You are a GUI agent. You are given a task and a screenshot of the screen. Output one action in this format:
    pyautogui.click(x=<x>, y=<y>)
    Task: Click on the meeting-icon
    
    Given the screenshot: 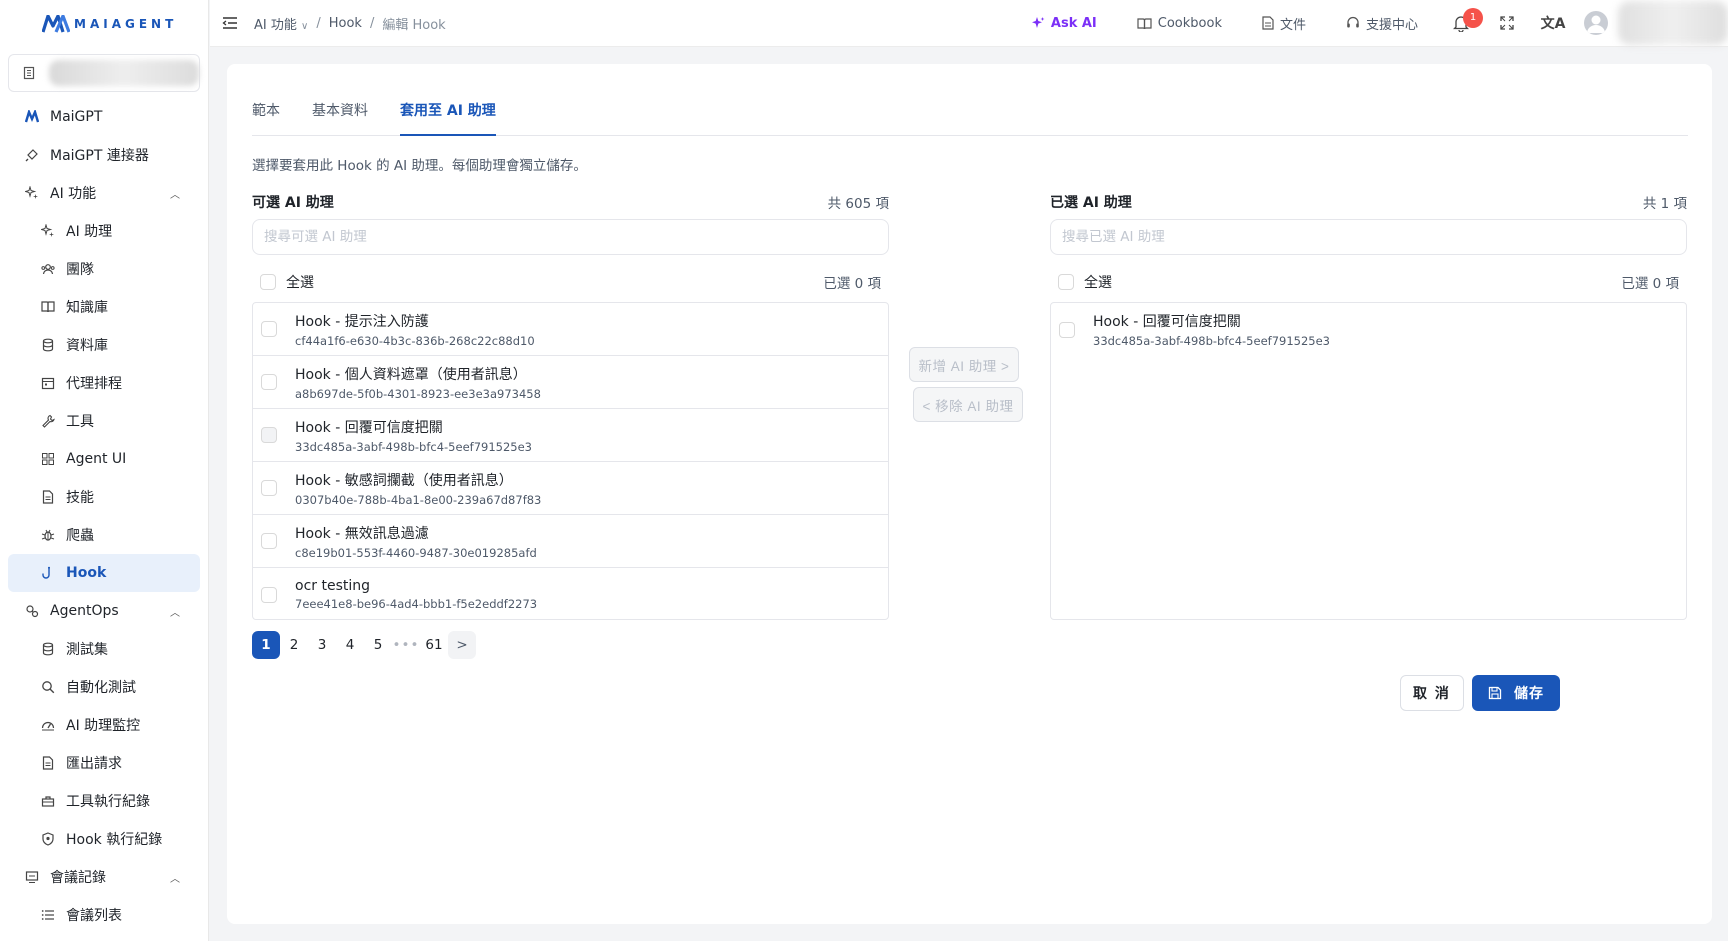 What is the action you would take?
    pyautogui.click(x=32, y=877)
    